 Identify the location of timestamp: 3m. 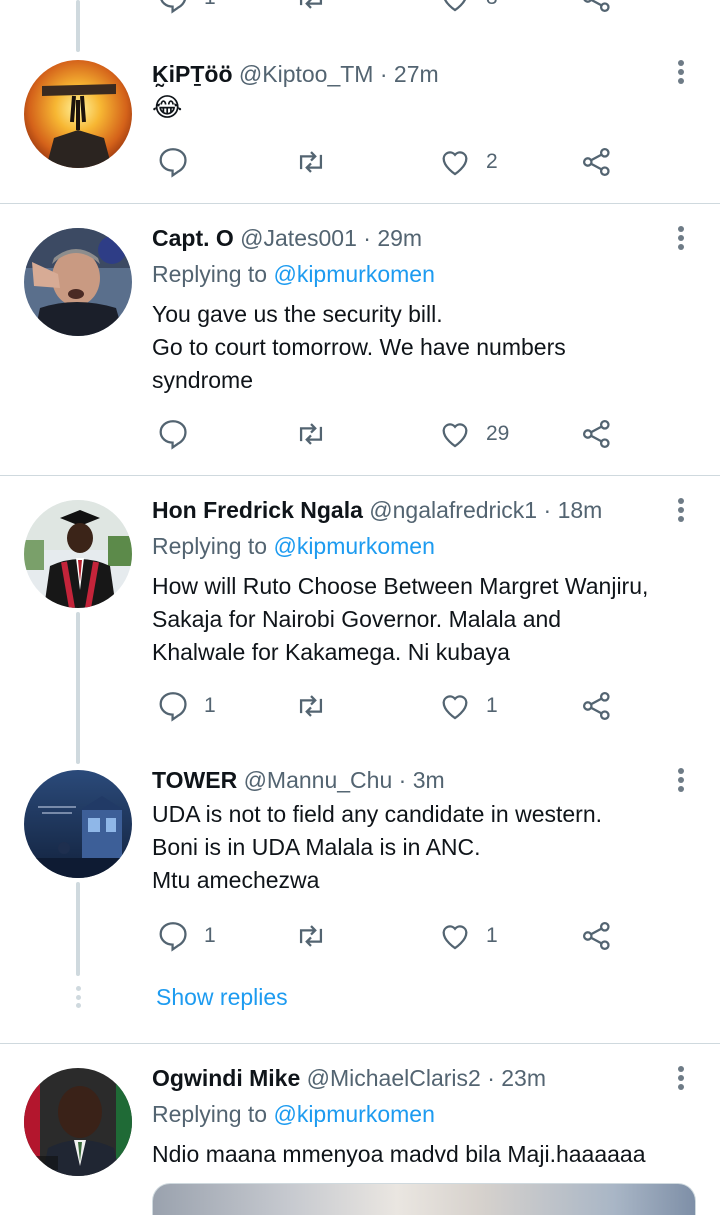
(429, 780).